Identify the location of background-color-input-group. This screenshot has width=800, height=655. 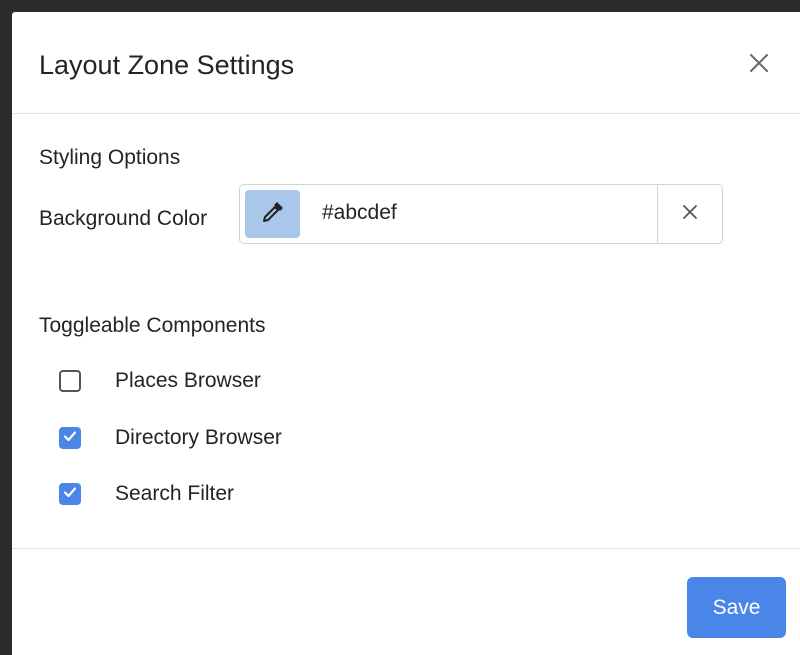
(481, 214).